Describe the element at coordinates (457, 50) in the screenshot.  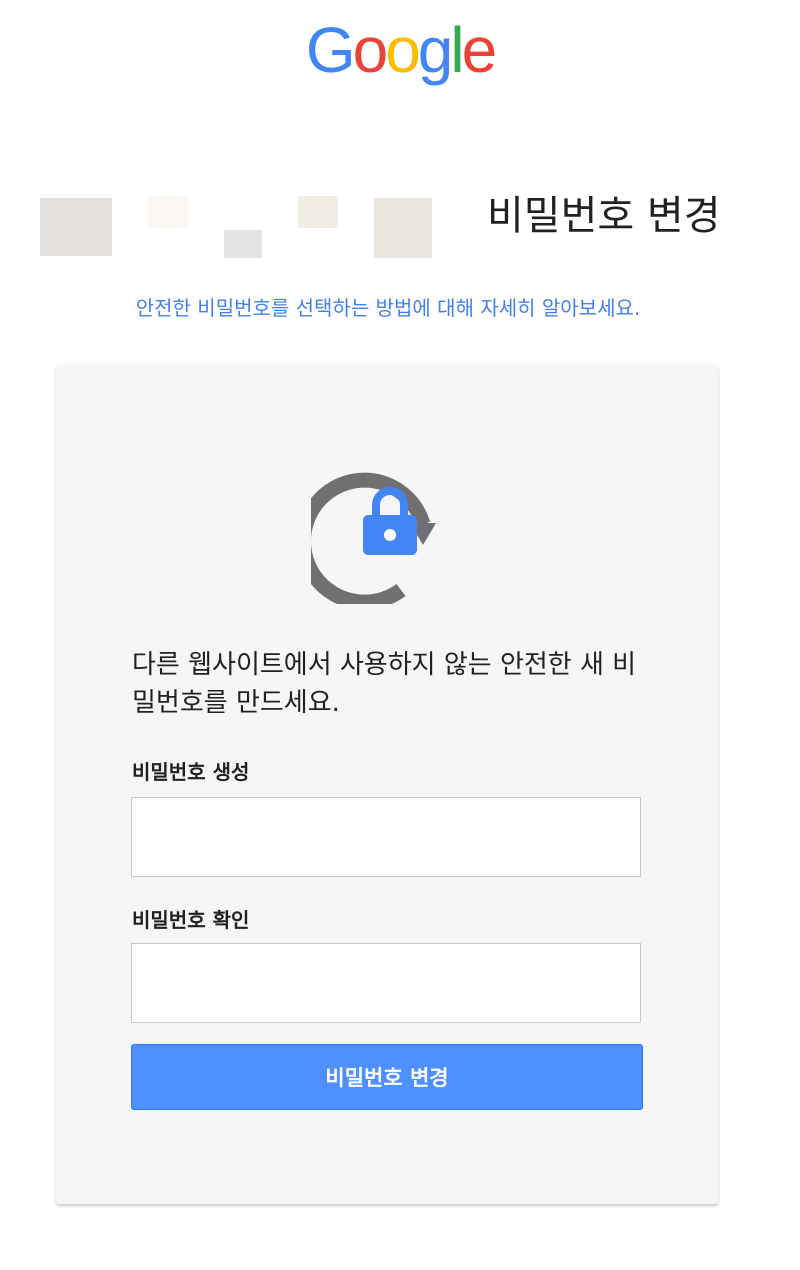
I see `logo-letter: l` at that location.